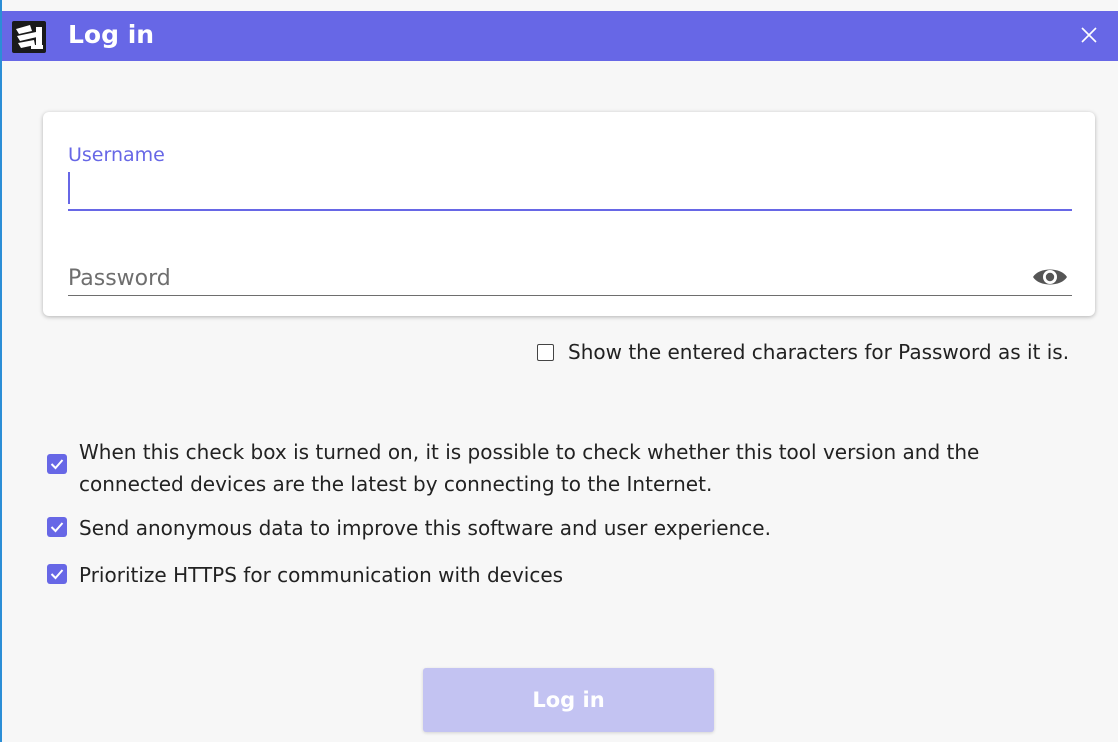 The width and height of the screenshot is (1118, 742). What do you see at coordinates (570, 189) in the screenshot?
I see `username-input` at bounding box center [570, 189].